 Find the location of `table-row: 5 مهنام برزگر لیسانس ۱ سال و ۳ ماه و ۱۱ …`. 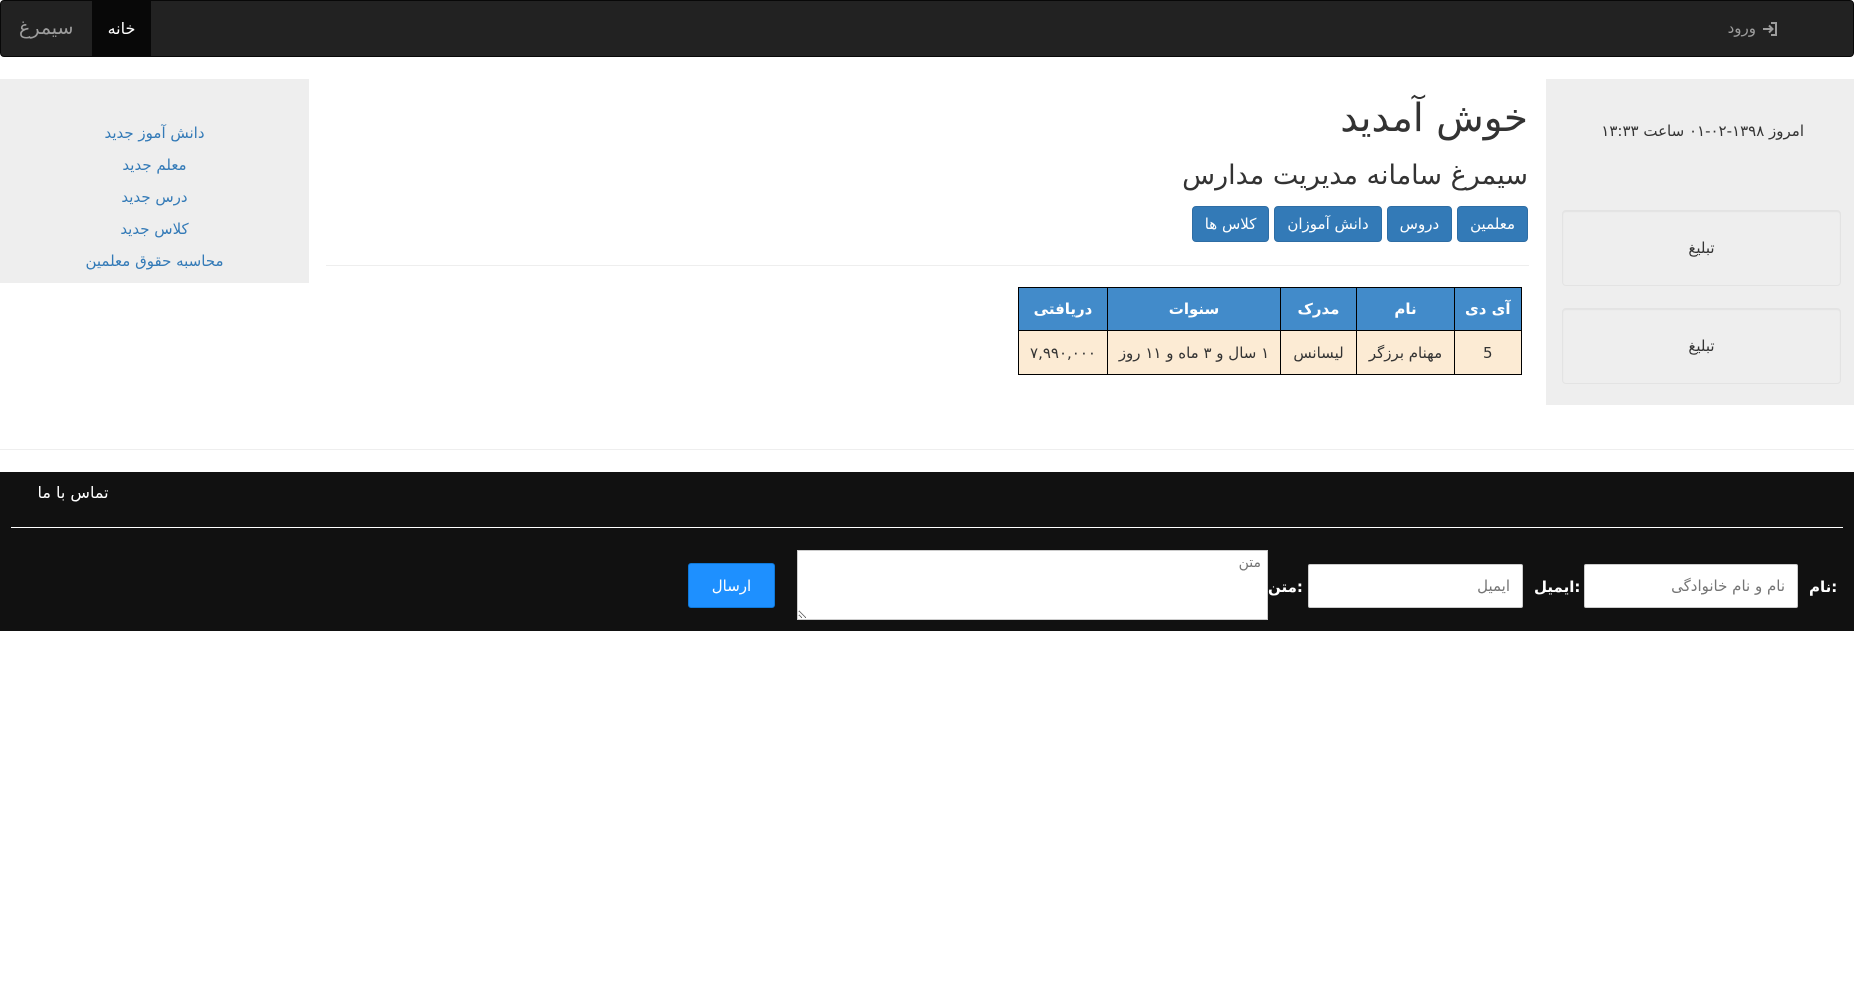

table-row: 5 مهنام برزگر لیسانس ۱ سال و ۳ ماه و ۱۱ … is located at coordinates (1270, 352).